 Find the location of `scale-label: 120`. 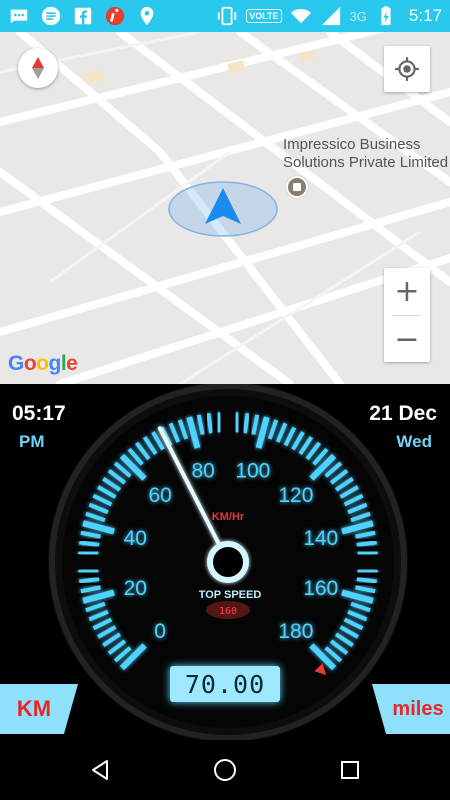

scale-label: 120 is located at coordinates (295, 495).